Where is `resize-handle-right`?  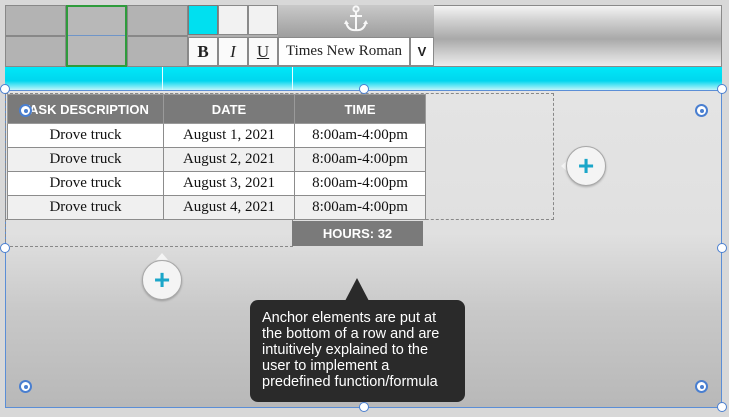
resize-handle-right is located at coordinates (722, 248).